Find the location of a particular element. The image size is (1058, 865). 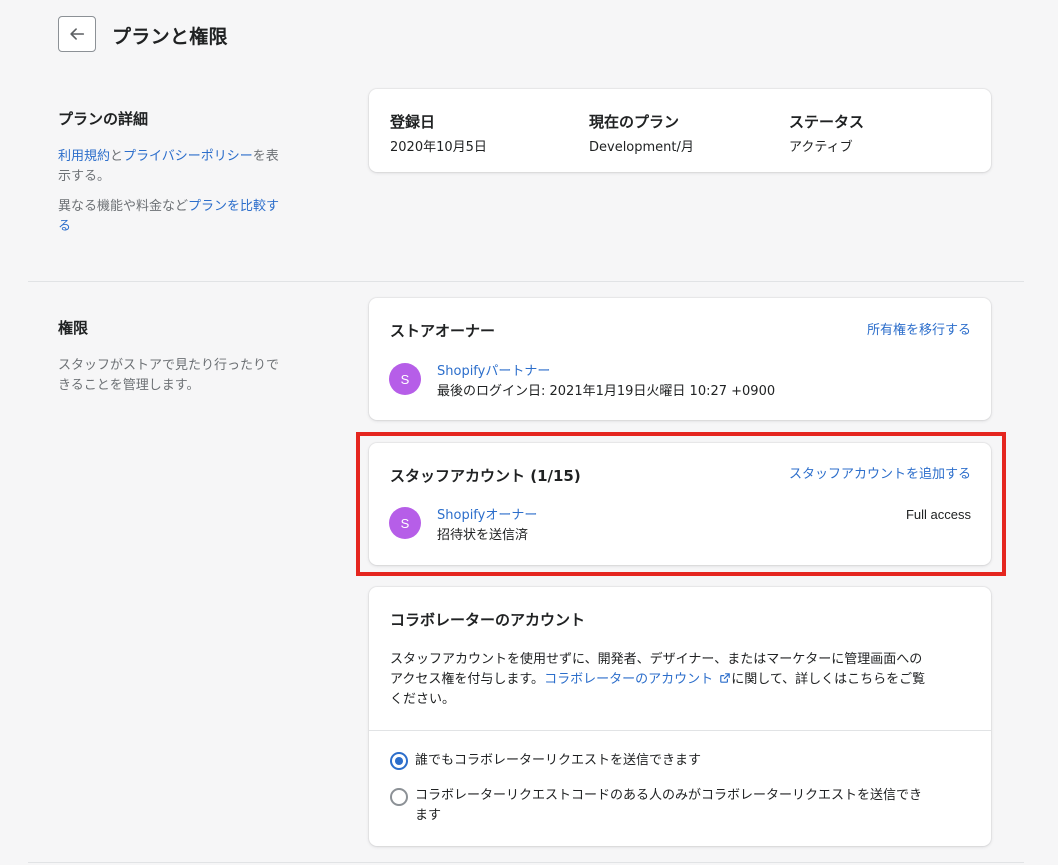

collab-link-text: コラボレーターのアカウント is located at coordinates (629, 679).